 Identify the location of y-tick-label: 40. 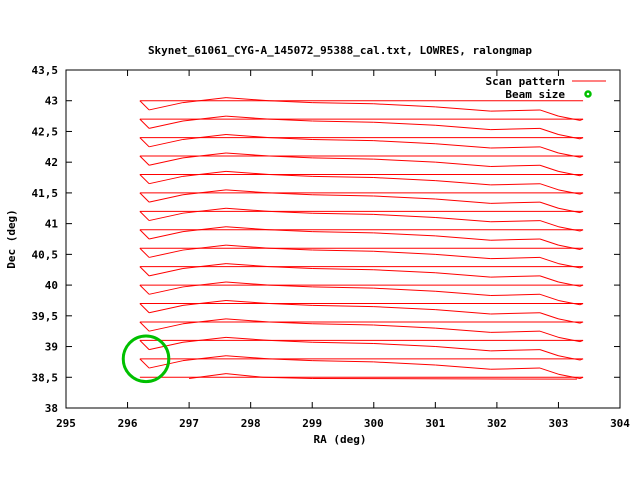
(51, 285).